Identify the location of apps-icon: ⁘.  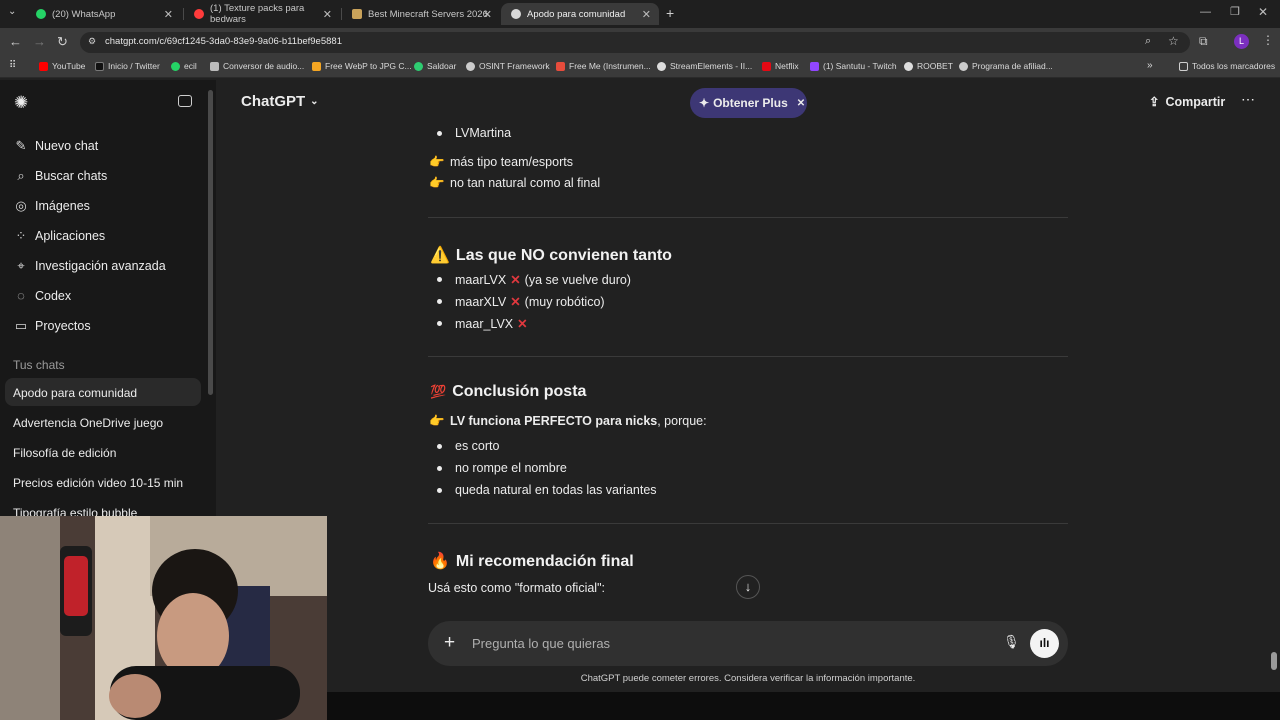
(21, 235).